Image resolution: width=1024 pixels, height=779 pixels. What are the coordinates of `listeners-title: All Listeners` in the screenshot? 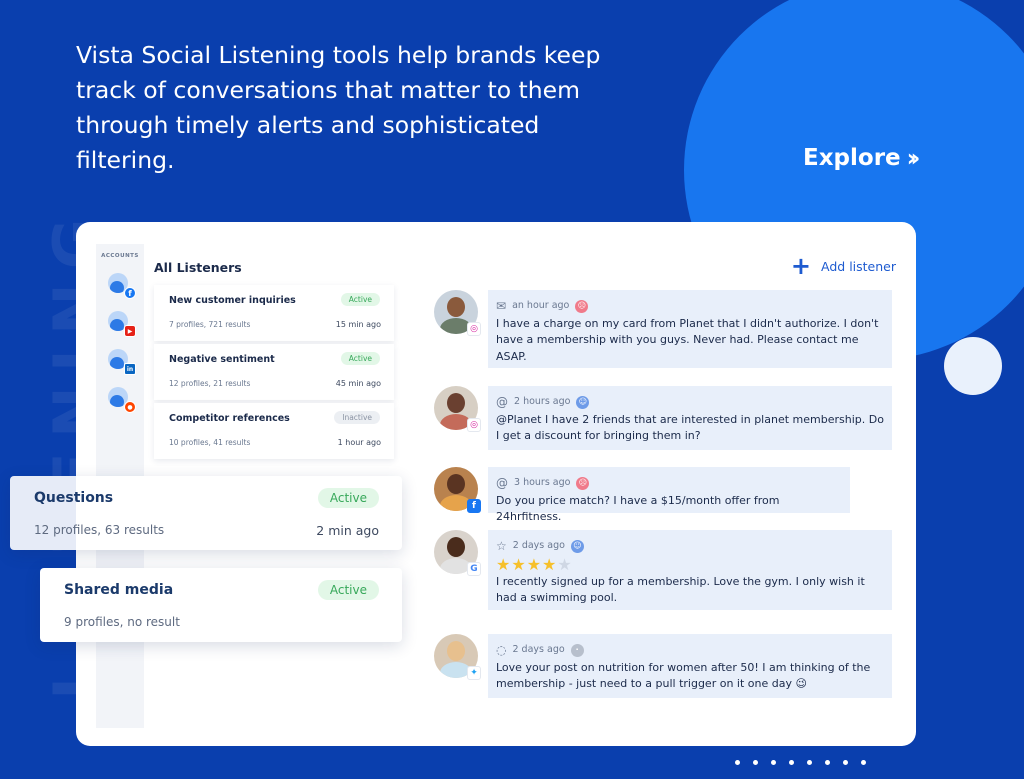 It's located at (198, 267).